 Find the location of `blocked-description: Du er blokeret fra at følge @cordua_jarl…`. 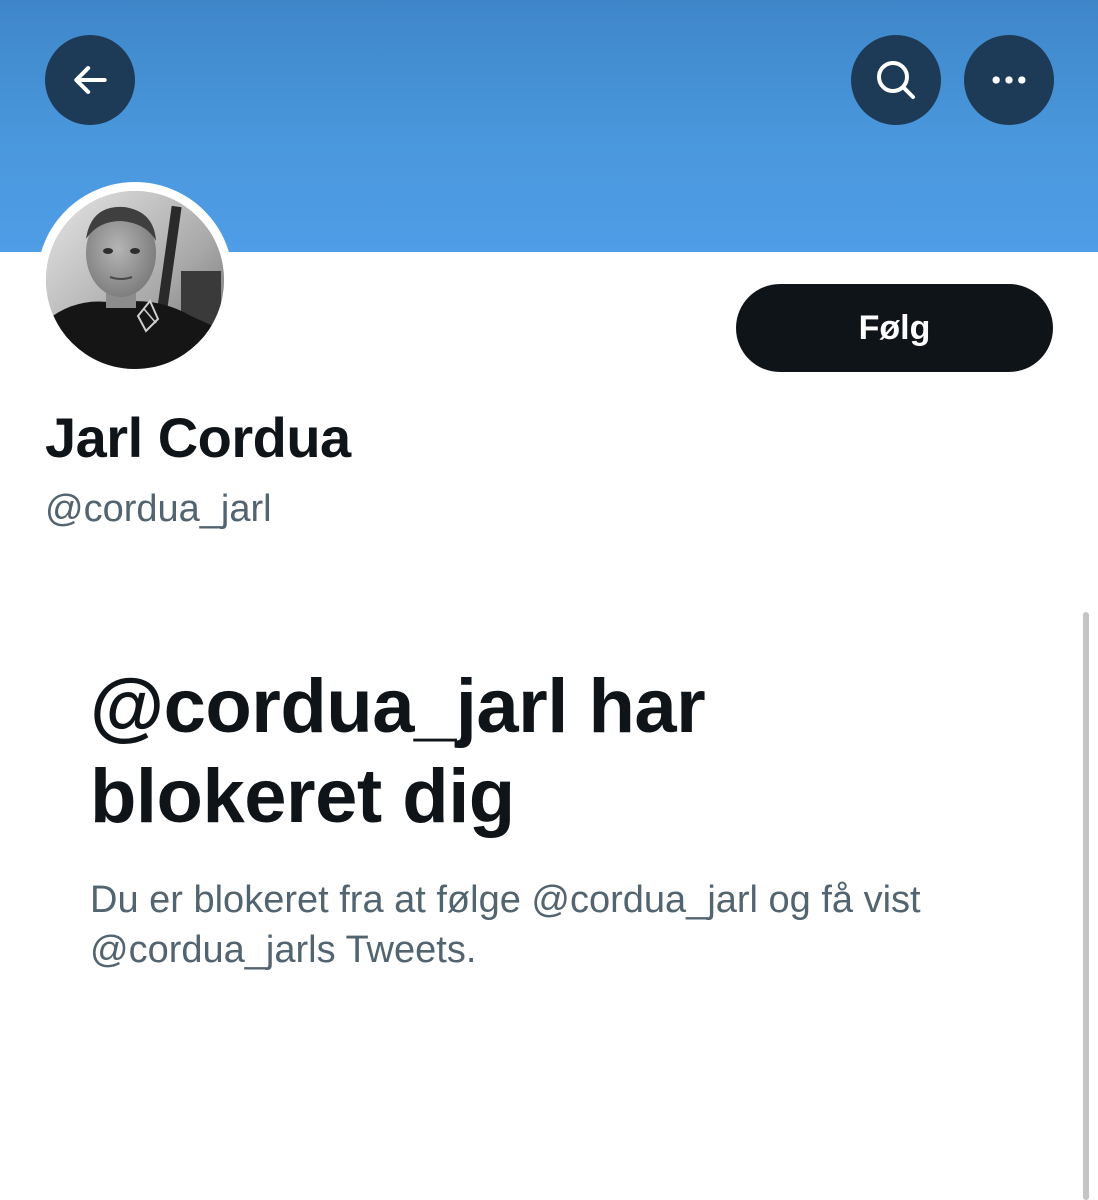

blocked-description: Du er blokeret fra at følge @cordua_jarl… is located at coordinates (505, 925).